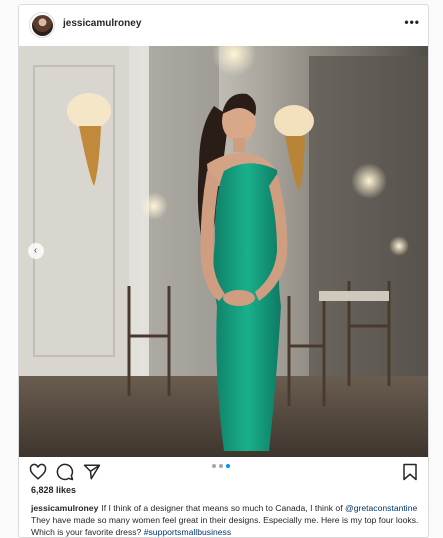 Image resolution: width=443 pixels, height=538 pixels. I want to click on caption-hashtag: #supportsmallbusiness, so click(187, 532).